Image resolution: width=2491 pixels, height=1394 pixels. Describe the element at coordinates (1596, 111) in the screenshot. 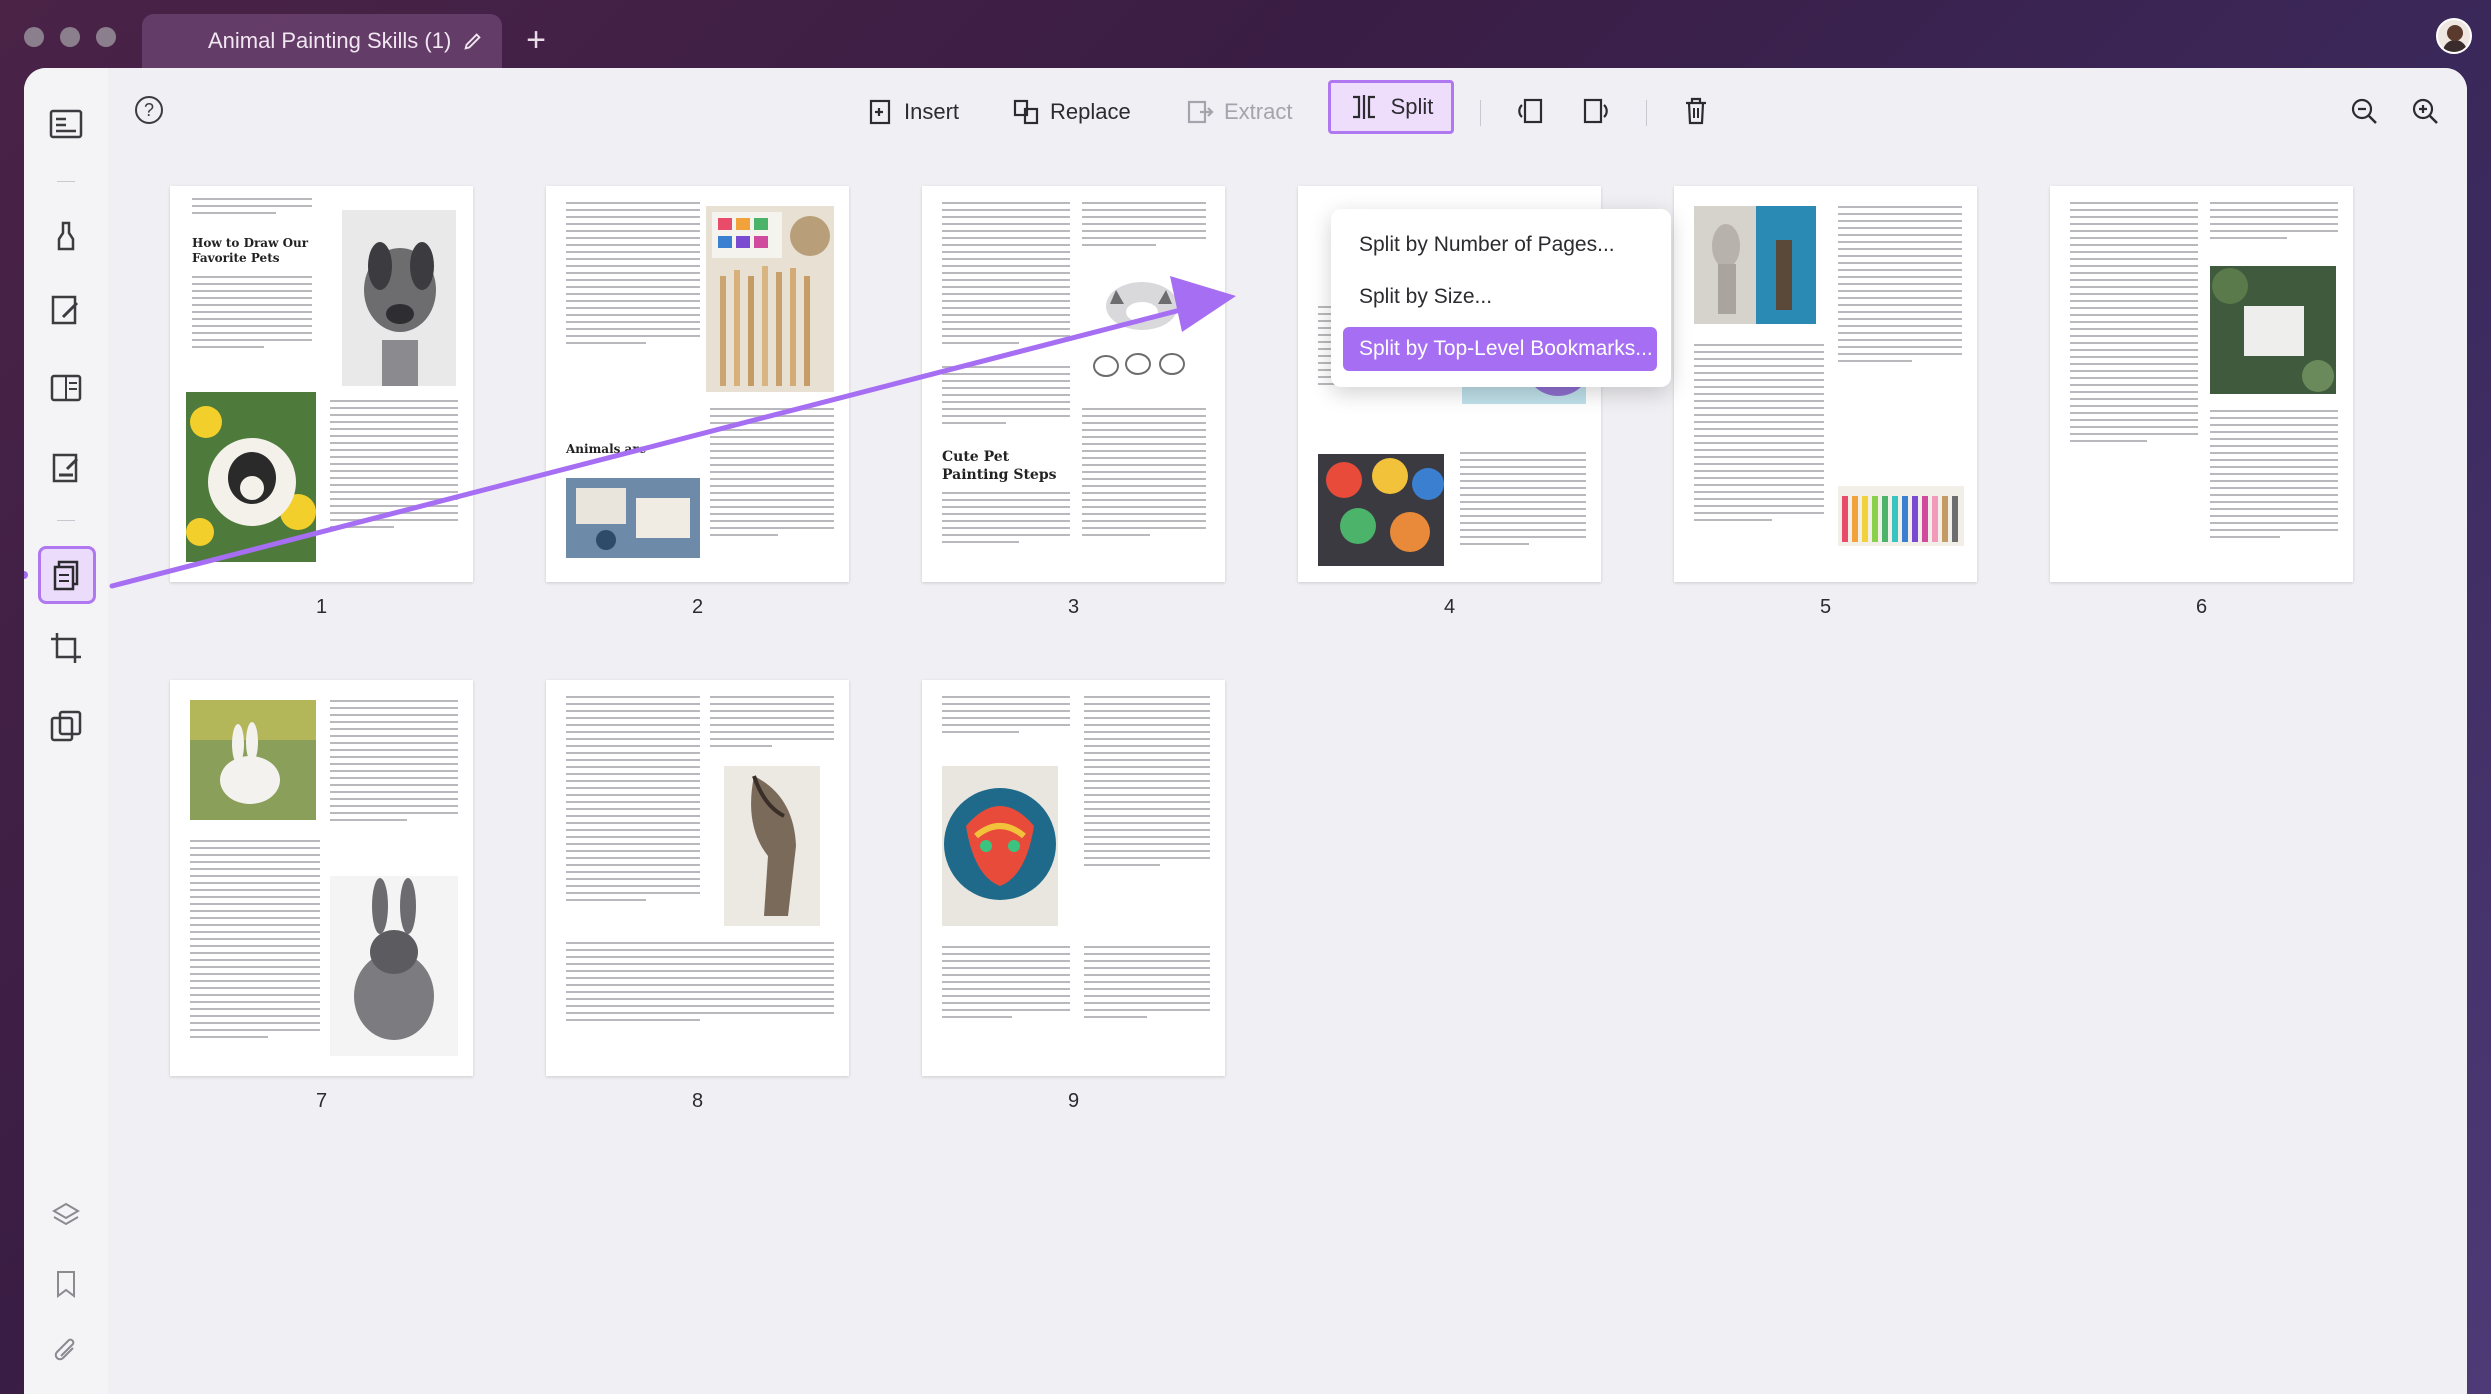

I see `rotate-right-icon` at that location.